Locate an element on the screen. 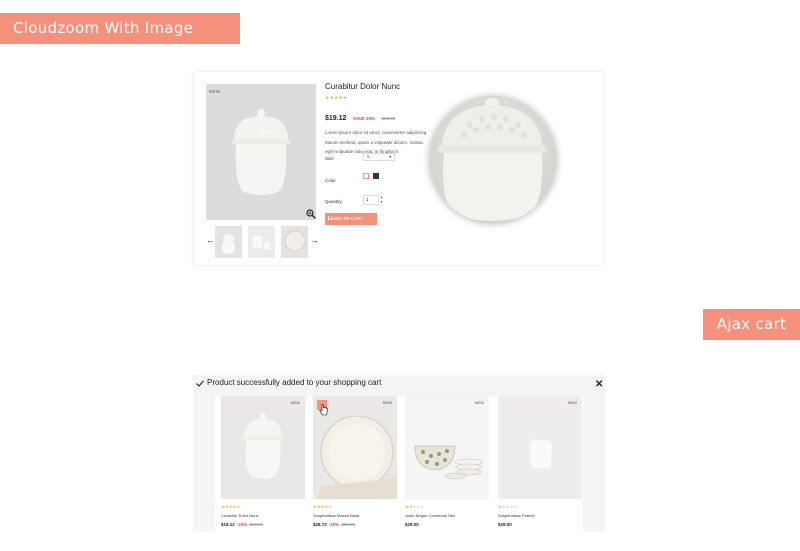 The height and width of the screenshot is (551, 800). color-swatch-white is located at coordinates (366, 176).